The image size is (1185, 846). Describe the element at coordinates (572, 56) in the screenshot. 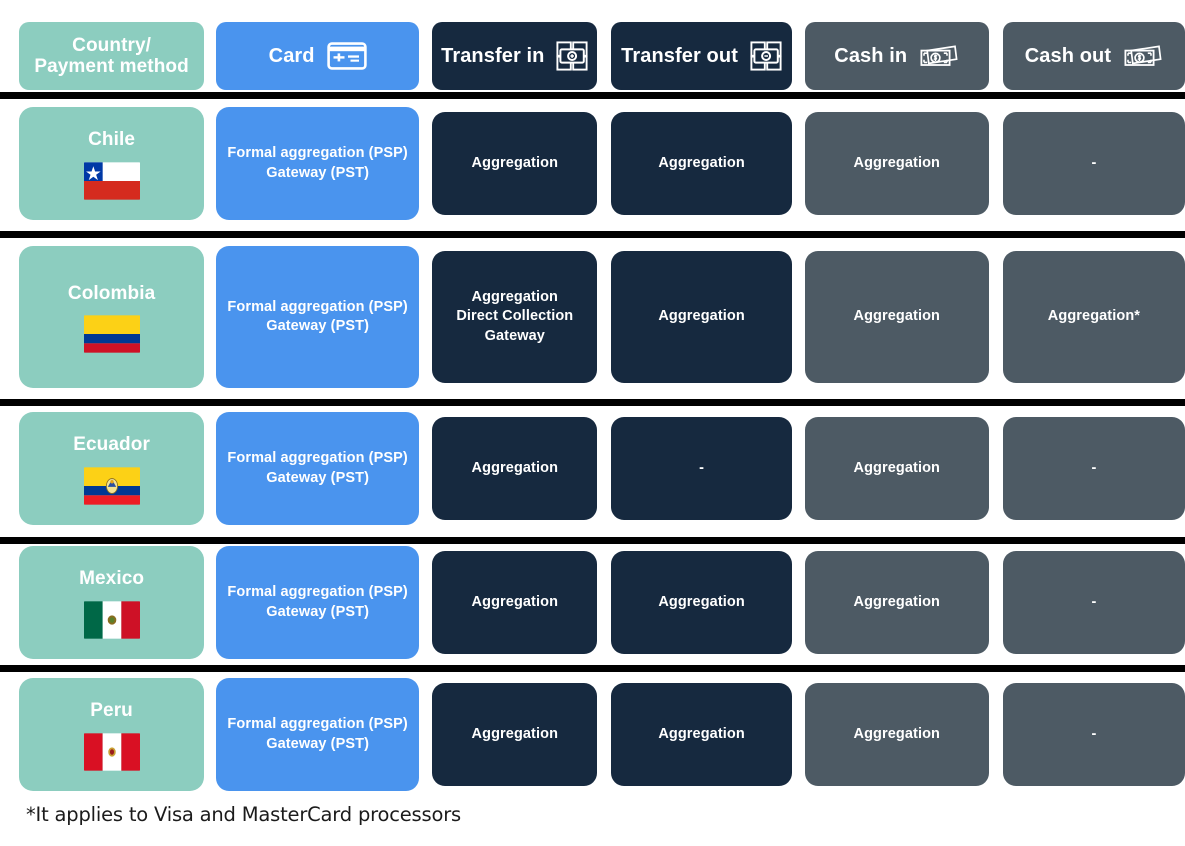

I see `transfer-in-icon` at that location.